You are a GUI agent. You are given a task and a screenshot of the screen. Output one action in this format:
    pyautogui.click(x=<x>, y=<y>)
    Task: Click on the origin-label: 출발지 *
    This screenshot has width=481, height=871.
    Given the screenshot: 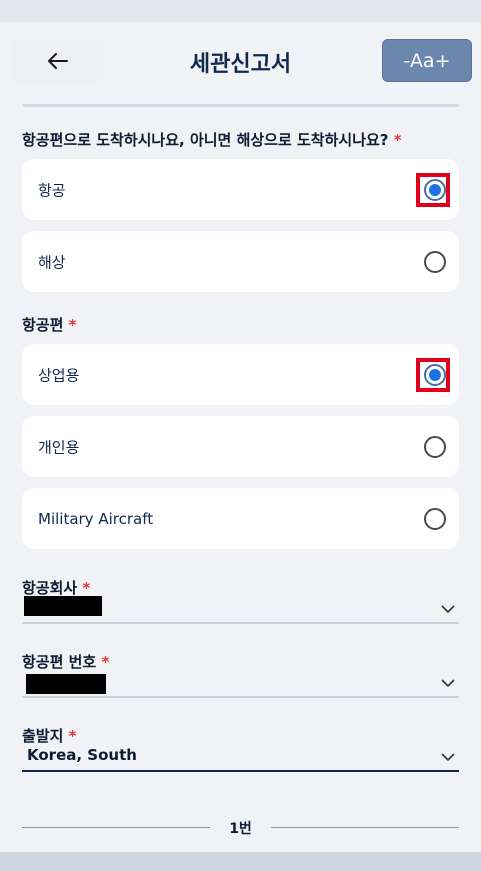 What is the action you would take?
    pyautogui.click(x=49, y=735)
    